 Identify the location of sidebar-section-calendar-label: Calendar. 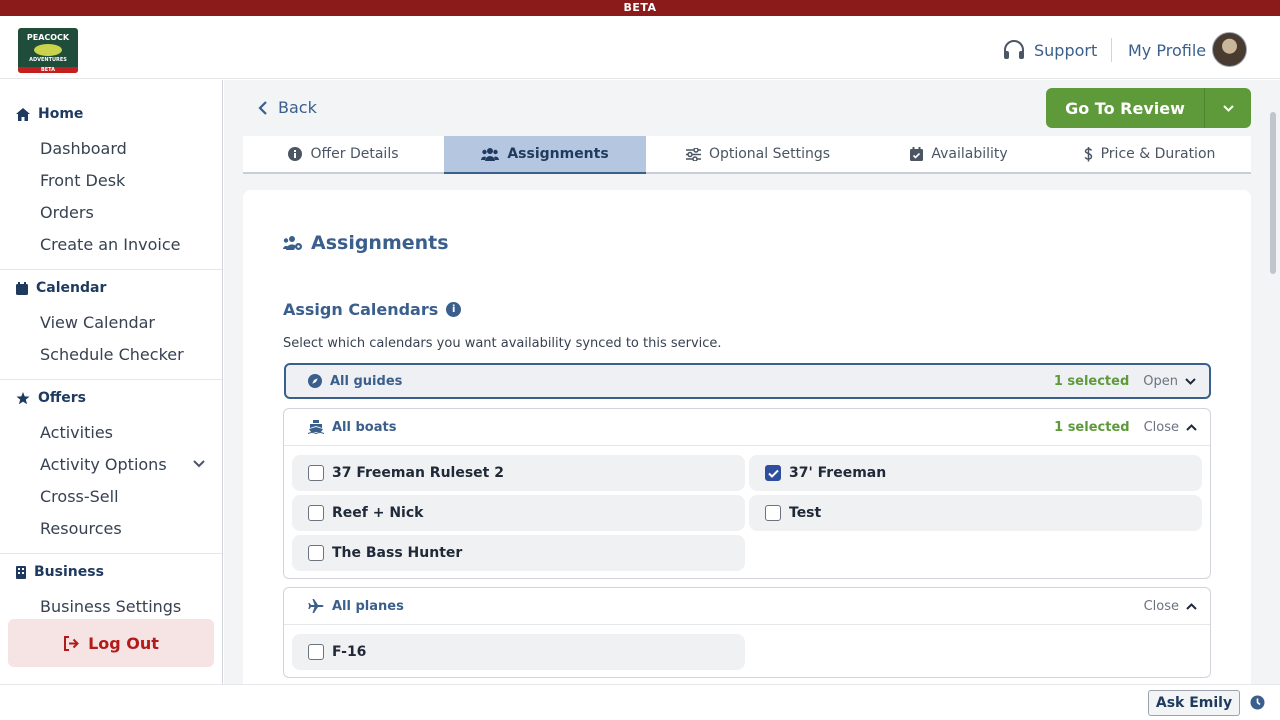
(71, 288).